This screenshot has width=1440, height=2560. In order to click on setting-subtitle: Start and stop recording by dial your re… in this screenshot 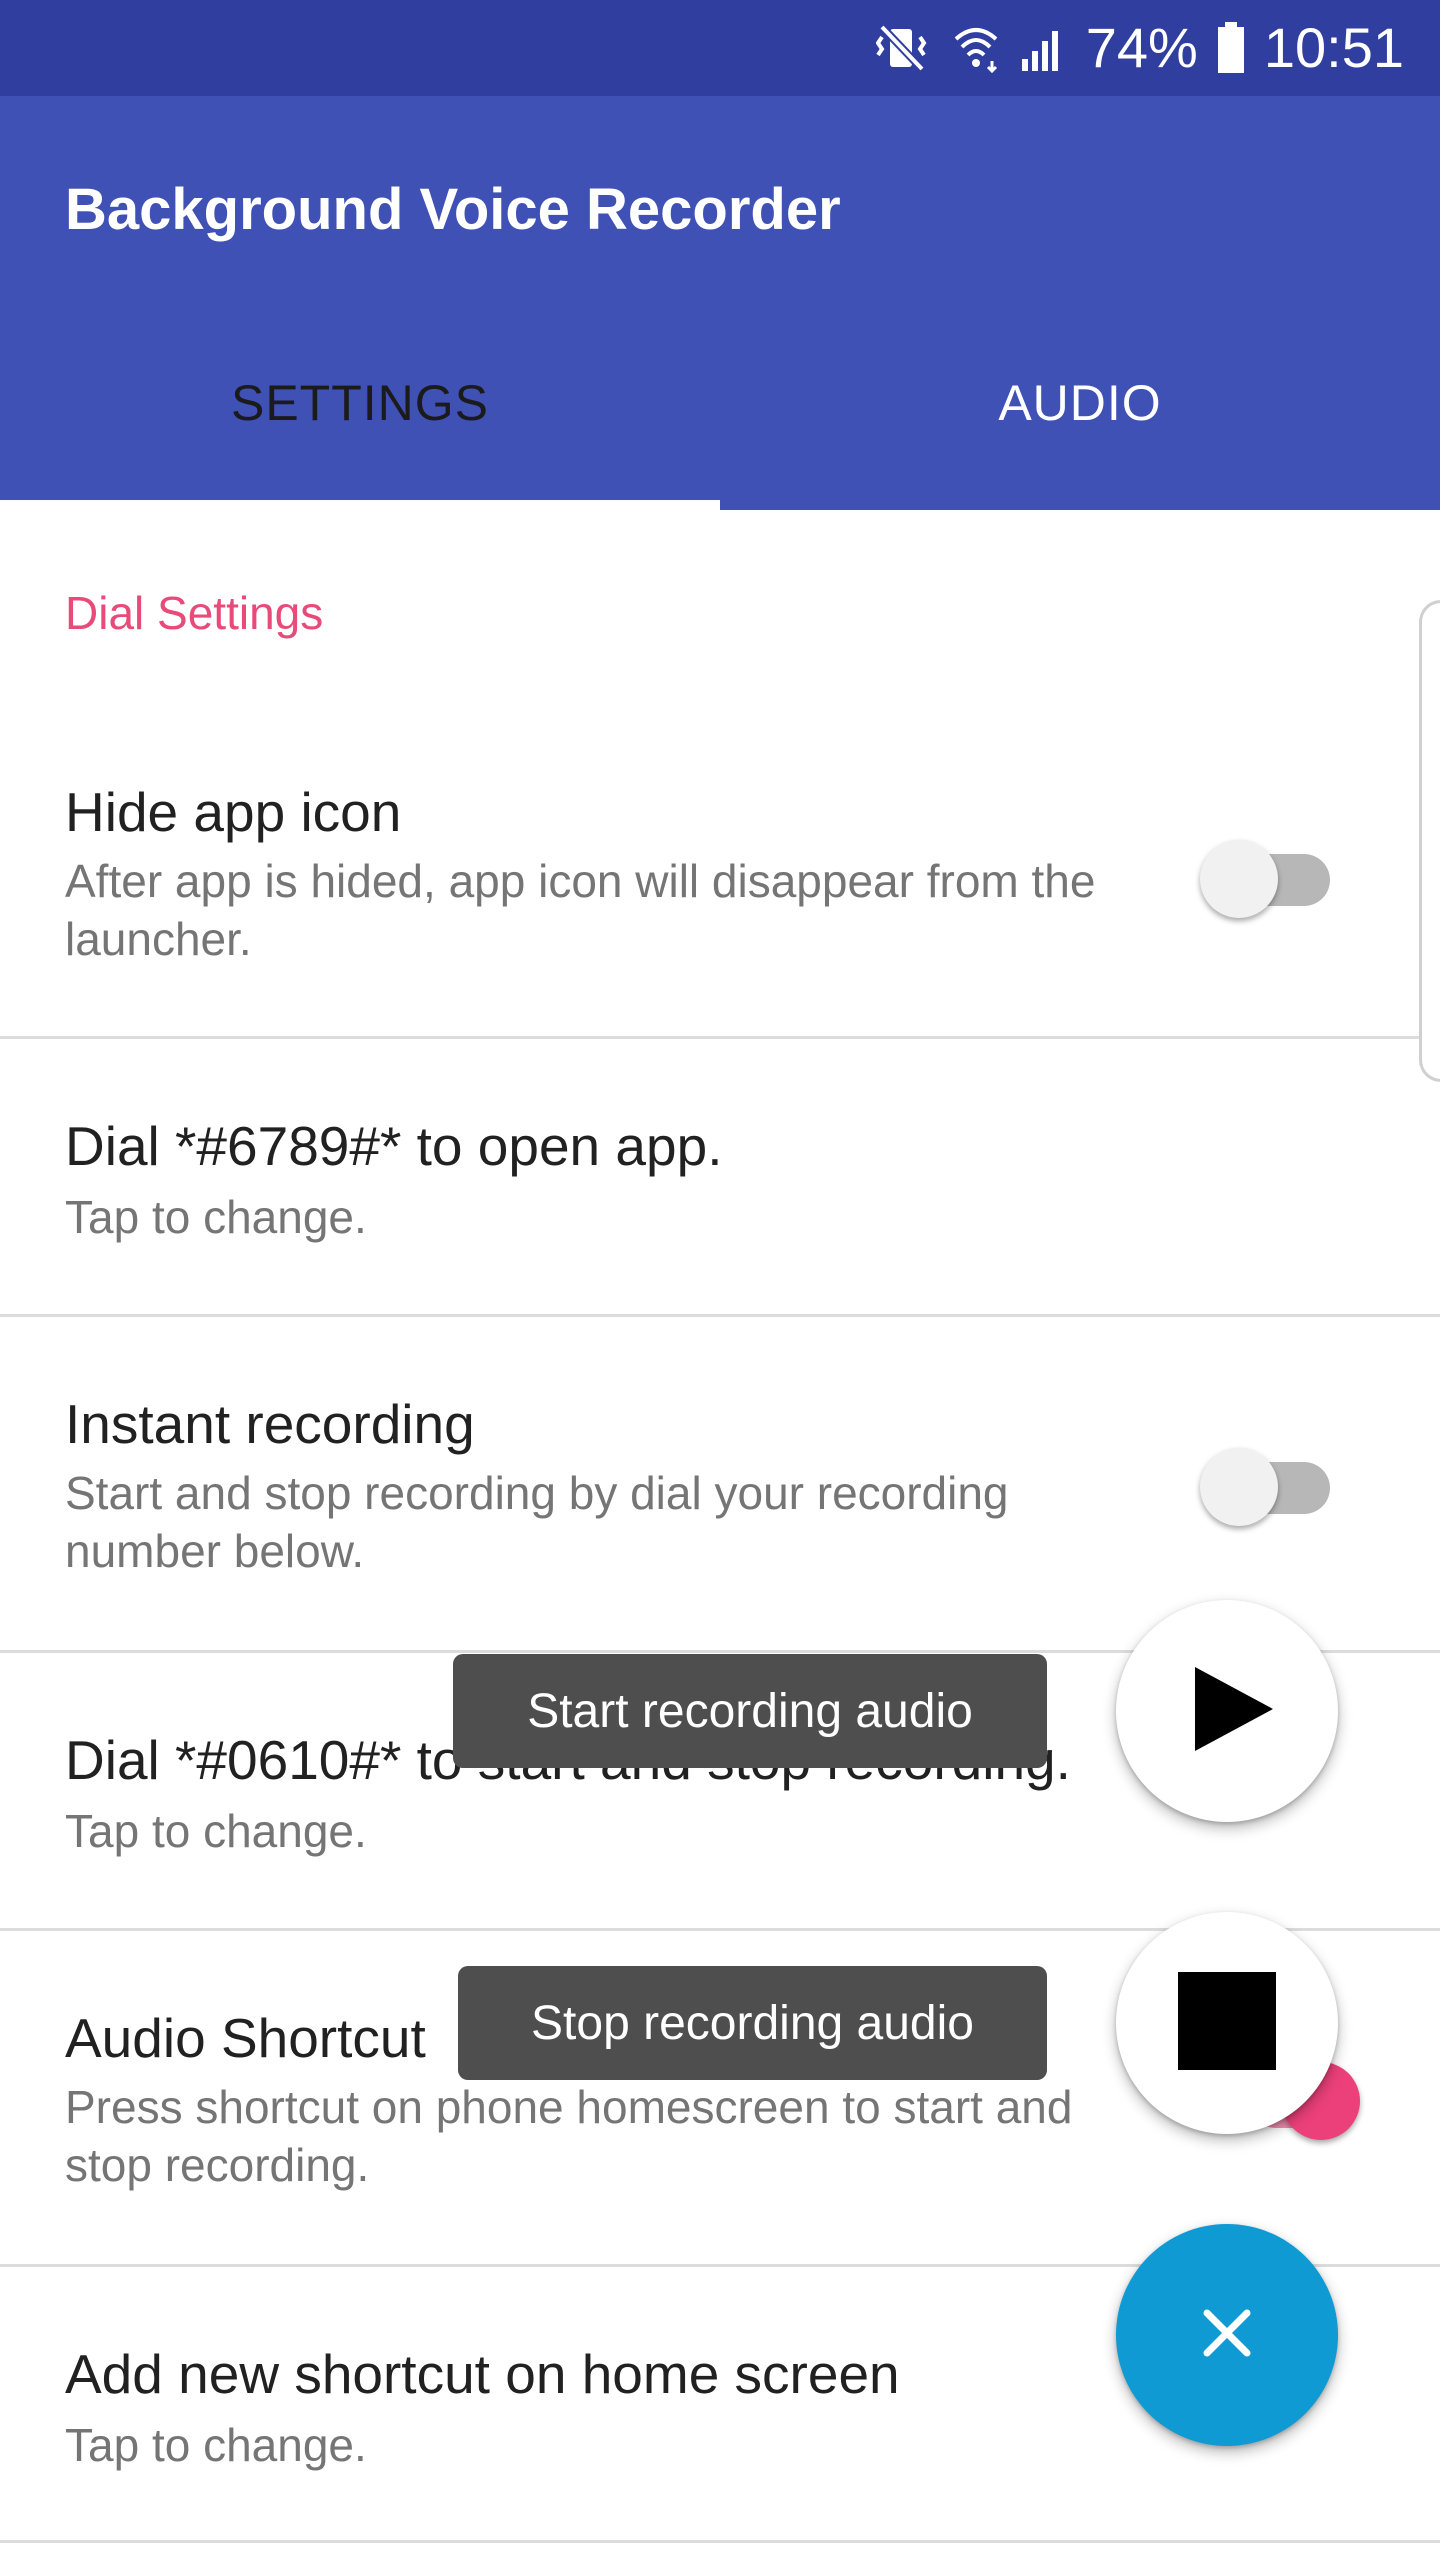, I will do `click(537, 1522)`.